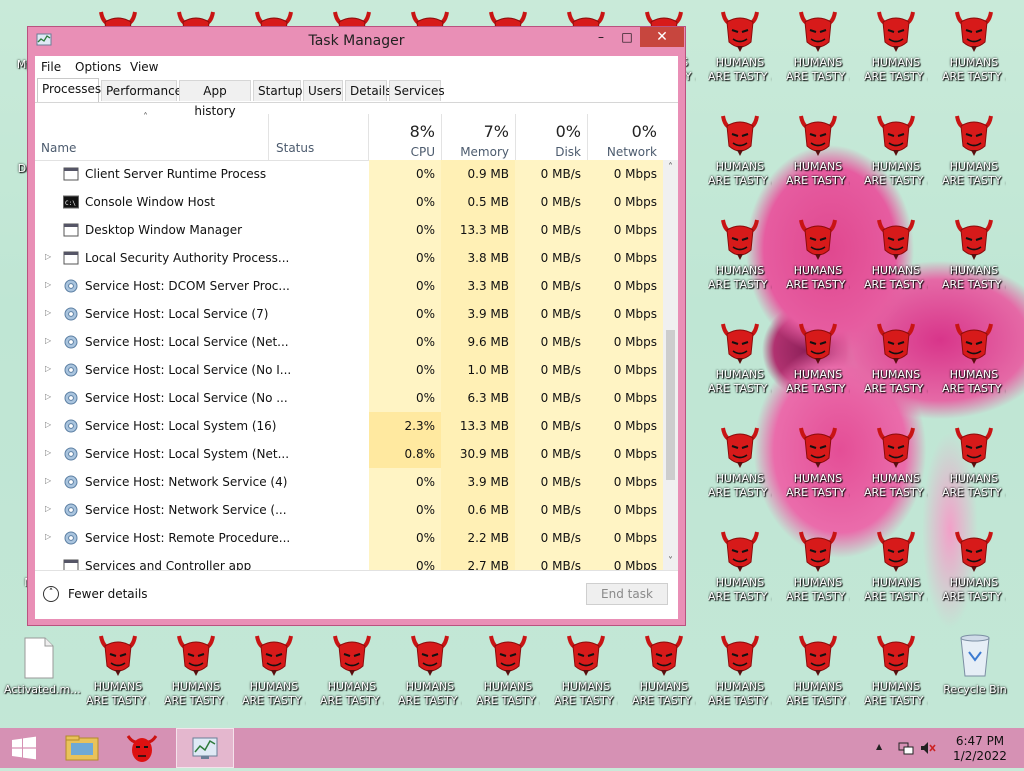 The image size is (1024, 771). Describe the element at coordinates (205, 748) in the screenshot. I see `taskbar-task-manager` at that location.